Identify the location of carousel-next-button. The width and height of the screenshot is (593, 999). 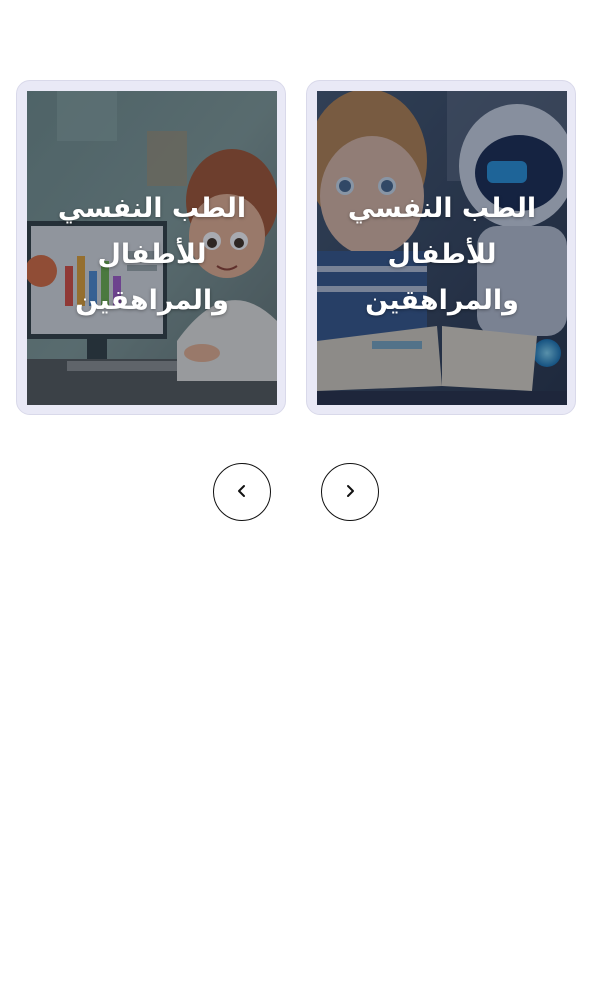
(350, 492).